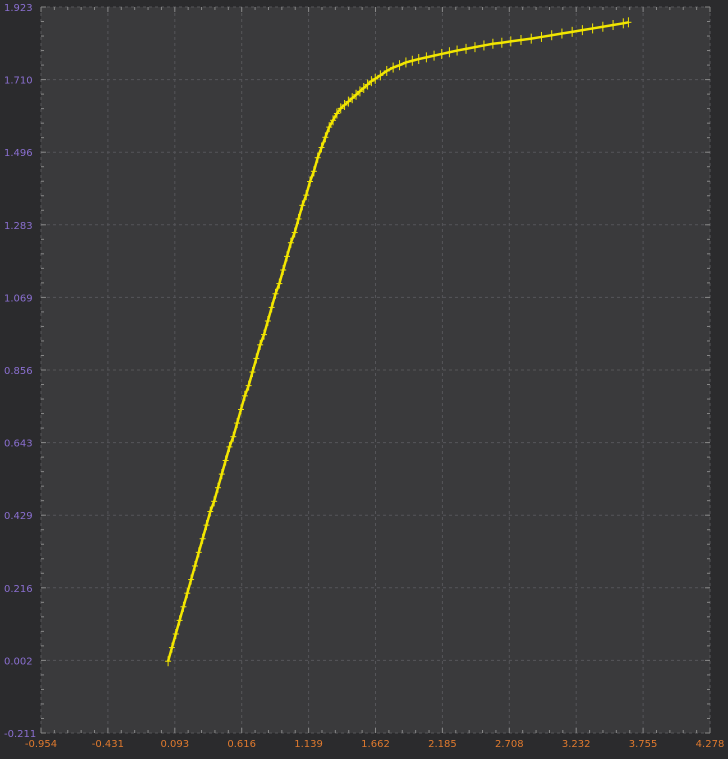 The height and width of the screenshot is (759, 728). I want to click on x-tick-label: 1.662, so click(375, 744).